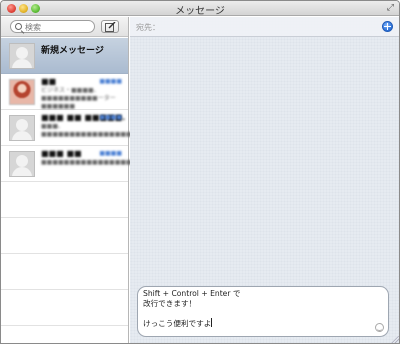 The height and width of the screenshot is (344, 400). Describe the element at coordinates (115, 130) in the screenshot. I see `conversation-preview: ■■■、■■■■■■■■■■■■■■■■■■■■■■■■■■` at that location.